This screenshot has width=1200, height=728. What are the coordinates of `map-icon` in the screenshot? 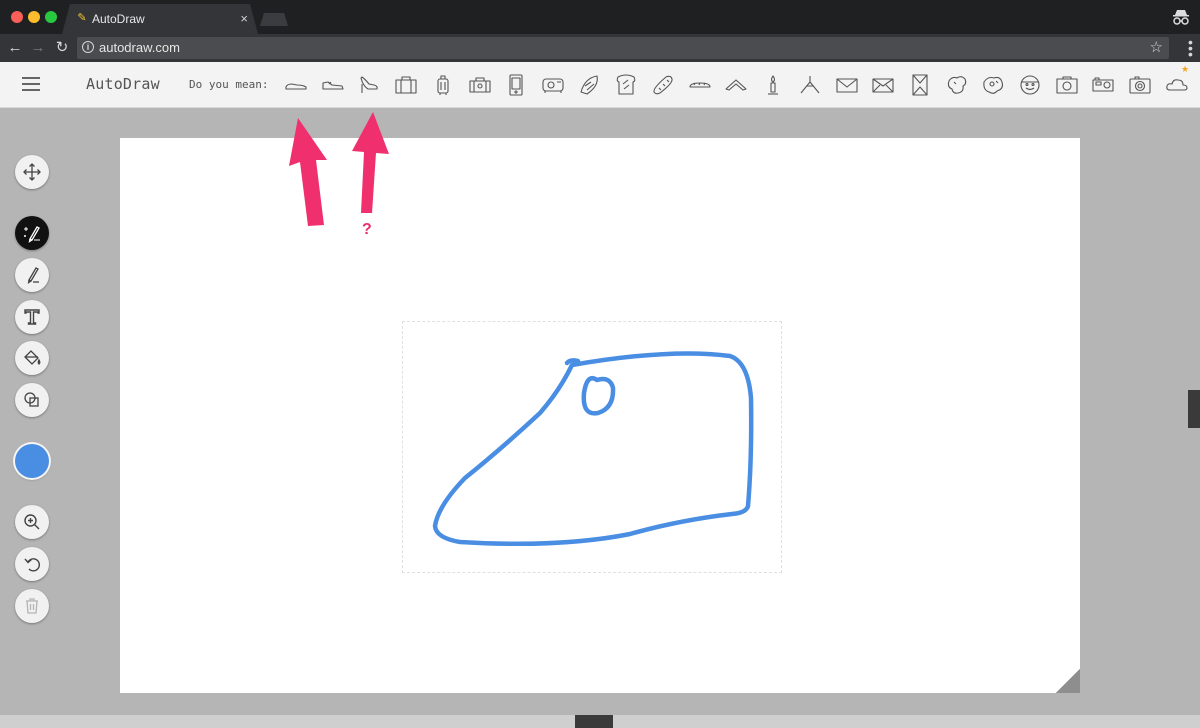 It's located at (956, 85).